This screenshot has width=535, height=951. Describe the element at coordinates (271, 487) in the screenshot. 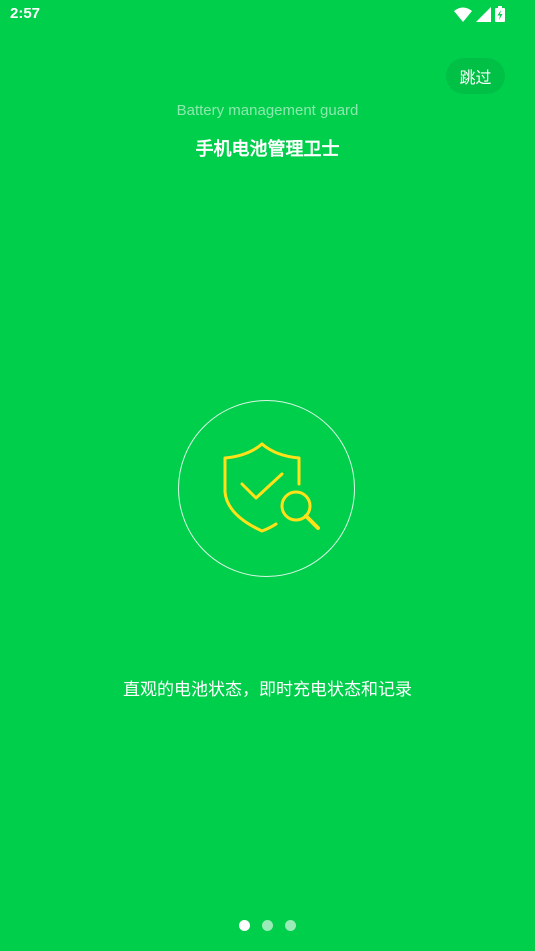

I see `shield-check-search-icon` at that location.